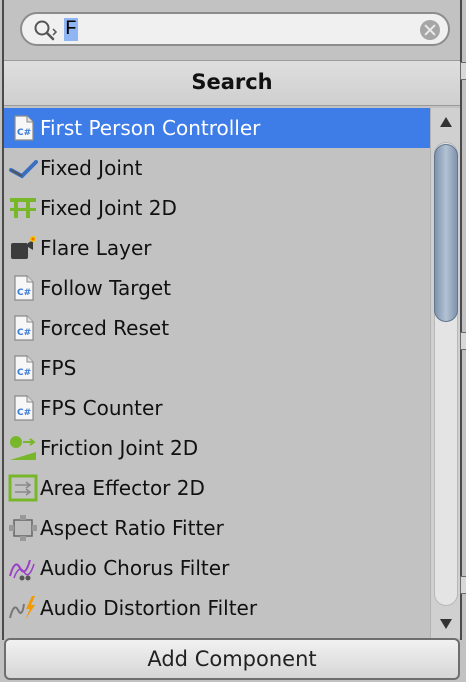  I want to click on audio-chorus-filter-icon, so click(23, 568).